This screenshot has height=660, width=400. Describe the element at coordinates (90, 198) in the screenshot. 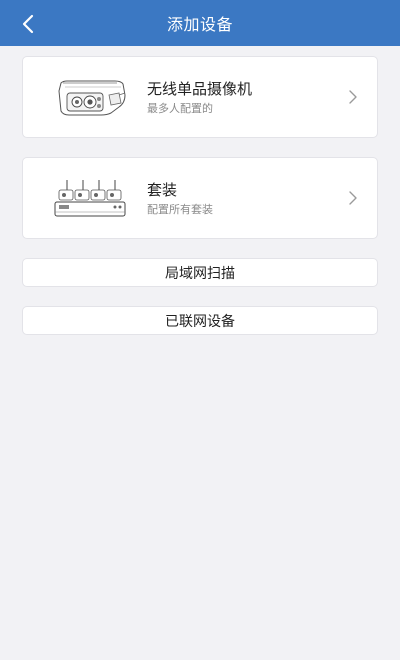

I see `camera-kit-icon` at that location.